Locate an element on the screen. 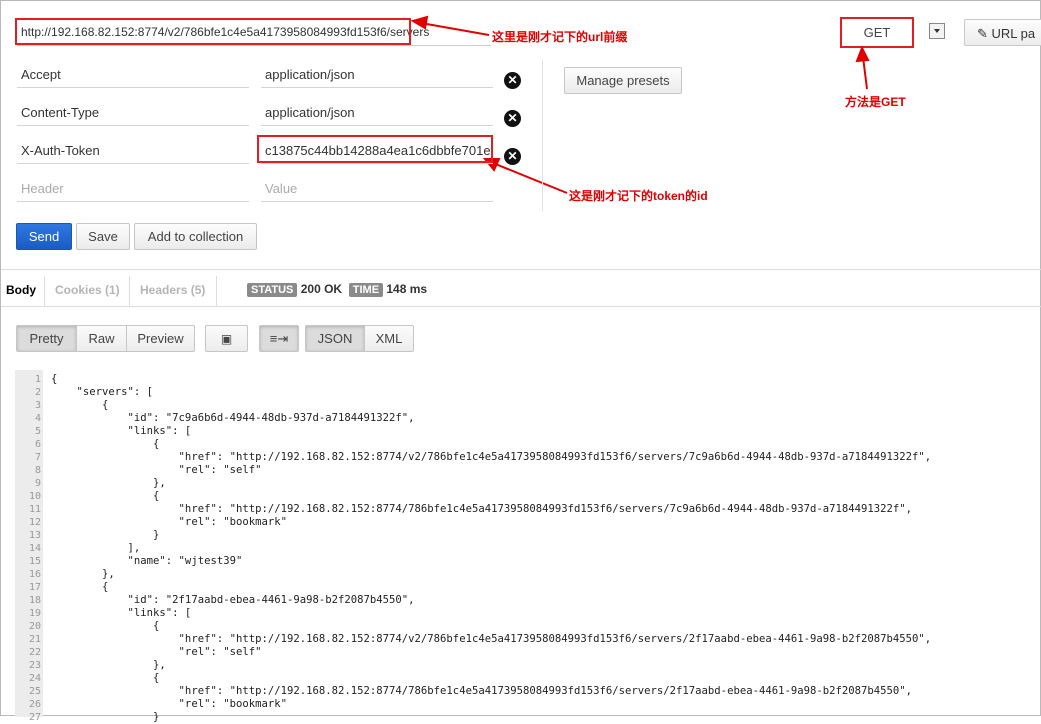 The width and height of the screenshot is (1041, 724). fullscreen-icon: ▣ is located at coordinates (226, 339).